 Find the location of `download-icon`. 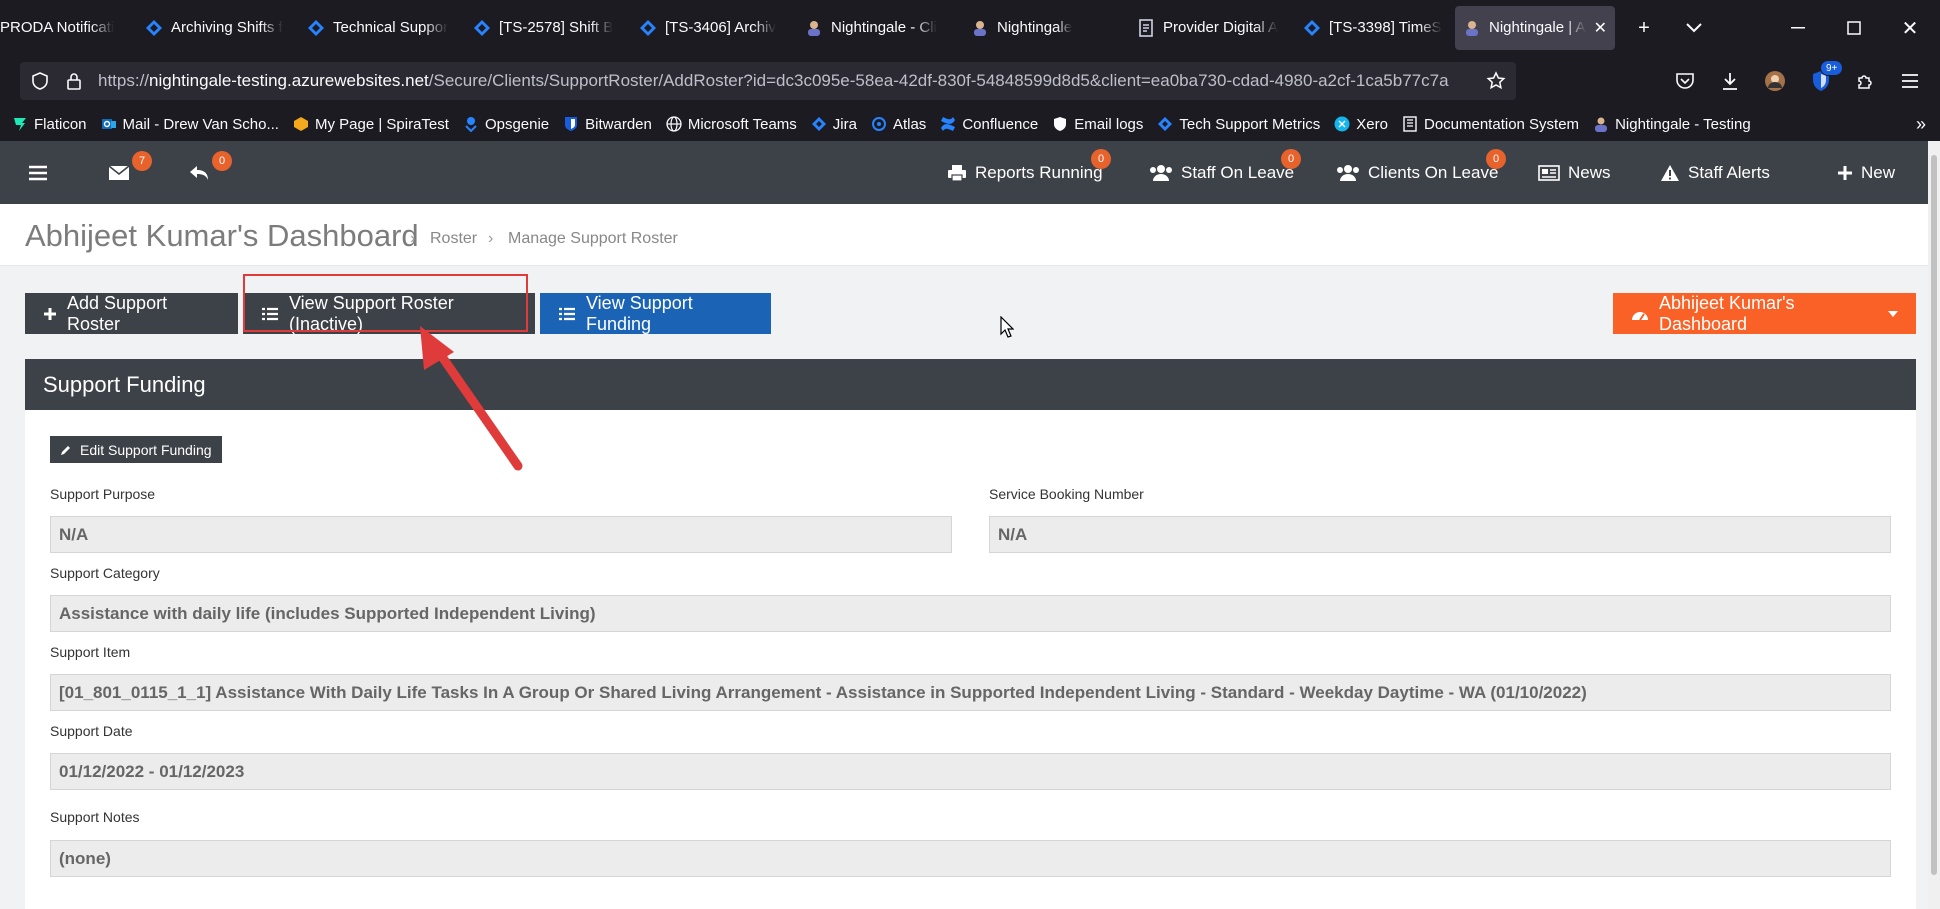

download-icon is located at coordinates (1730, 81).